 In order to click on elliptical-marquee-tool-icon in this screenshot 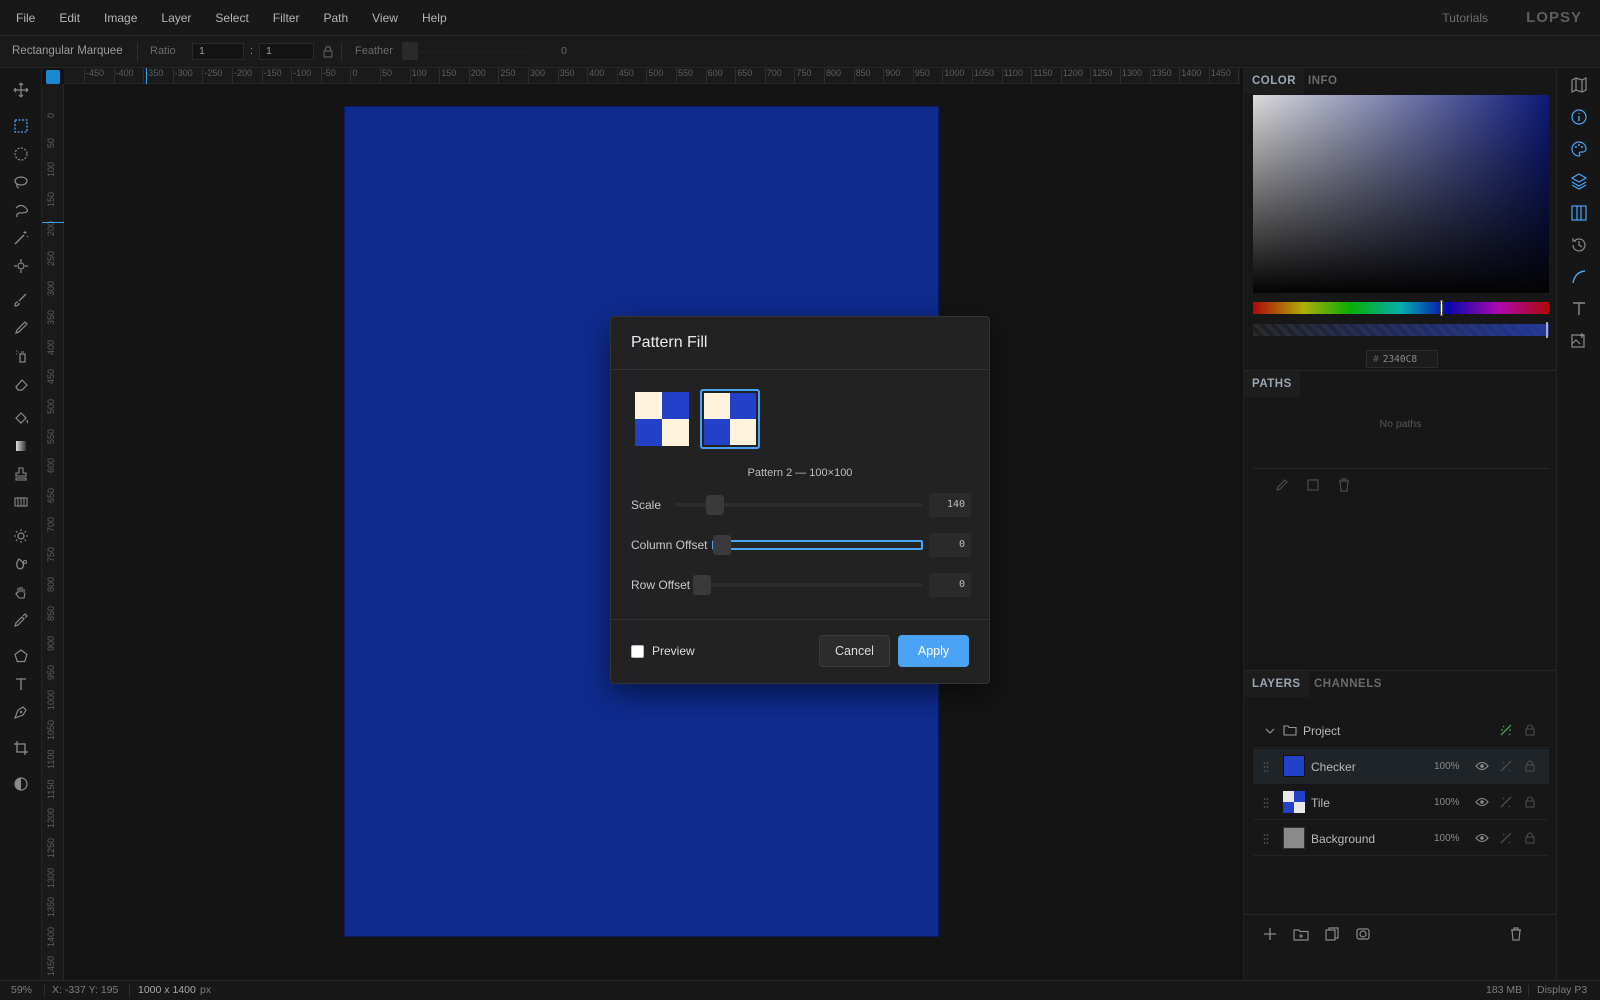, I will do `click(21, 154)`.